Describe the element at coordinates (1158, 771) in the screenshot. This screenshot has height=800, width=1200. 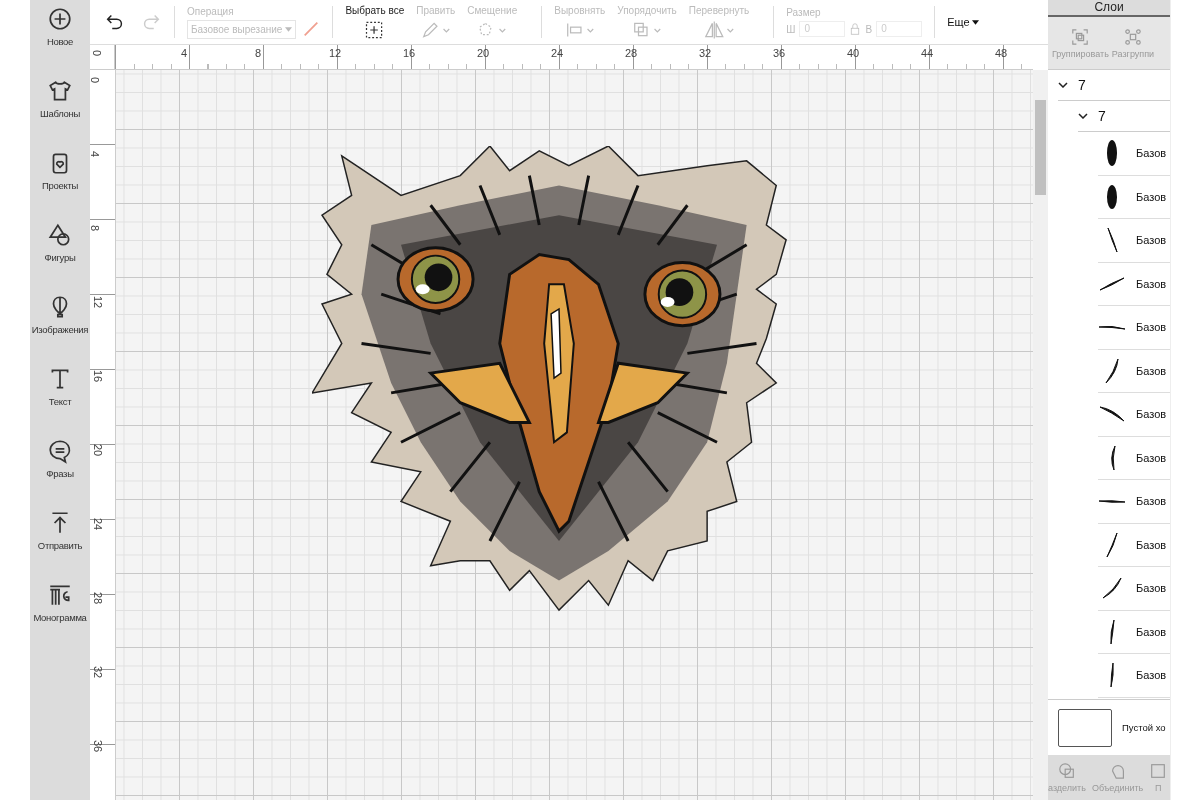
I see `attach-icon` at that location.